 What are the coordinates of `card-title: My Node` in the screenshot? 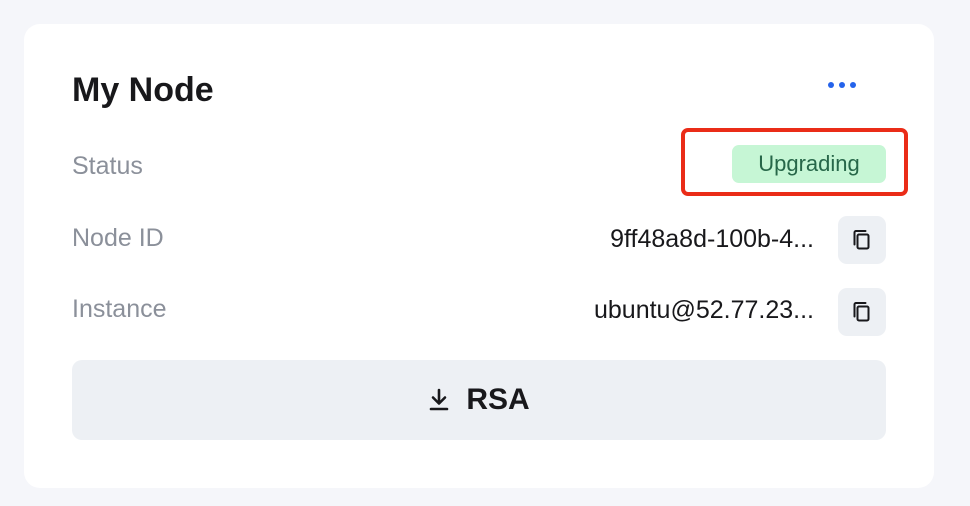 It's located at (143, 90).